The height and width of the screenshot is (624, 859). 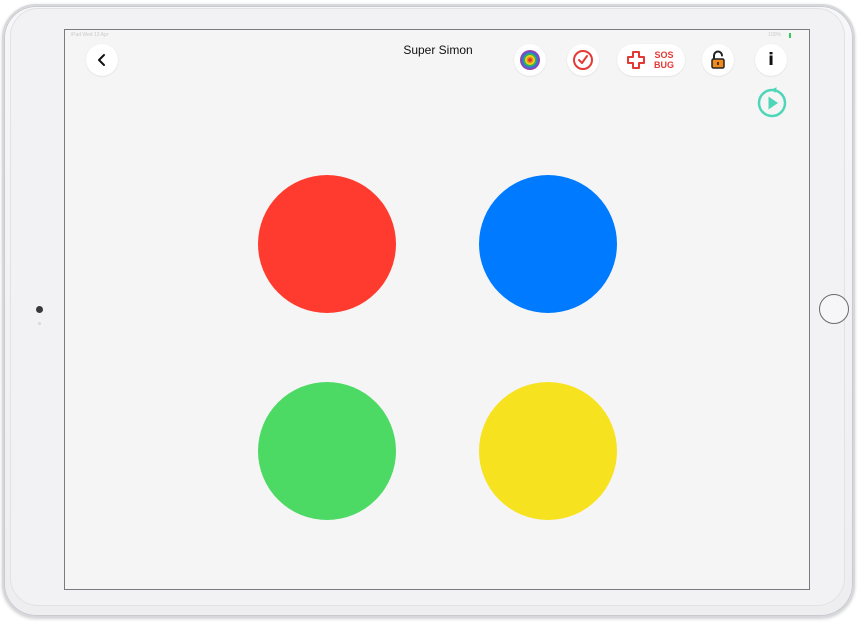 I want to click on battery-icon, so click(x=790, y=35).